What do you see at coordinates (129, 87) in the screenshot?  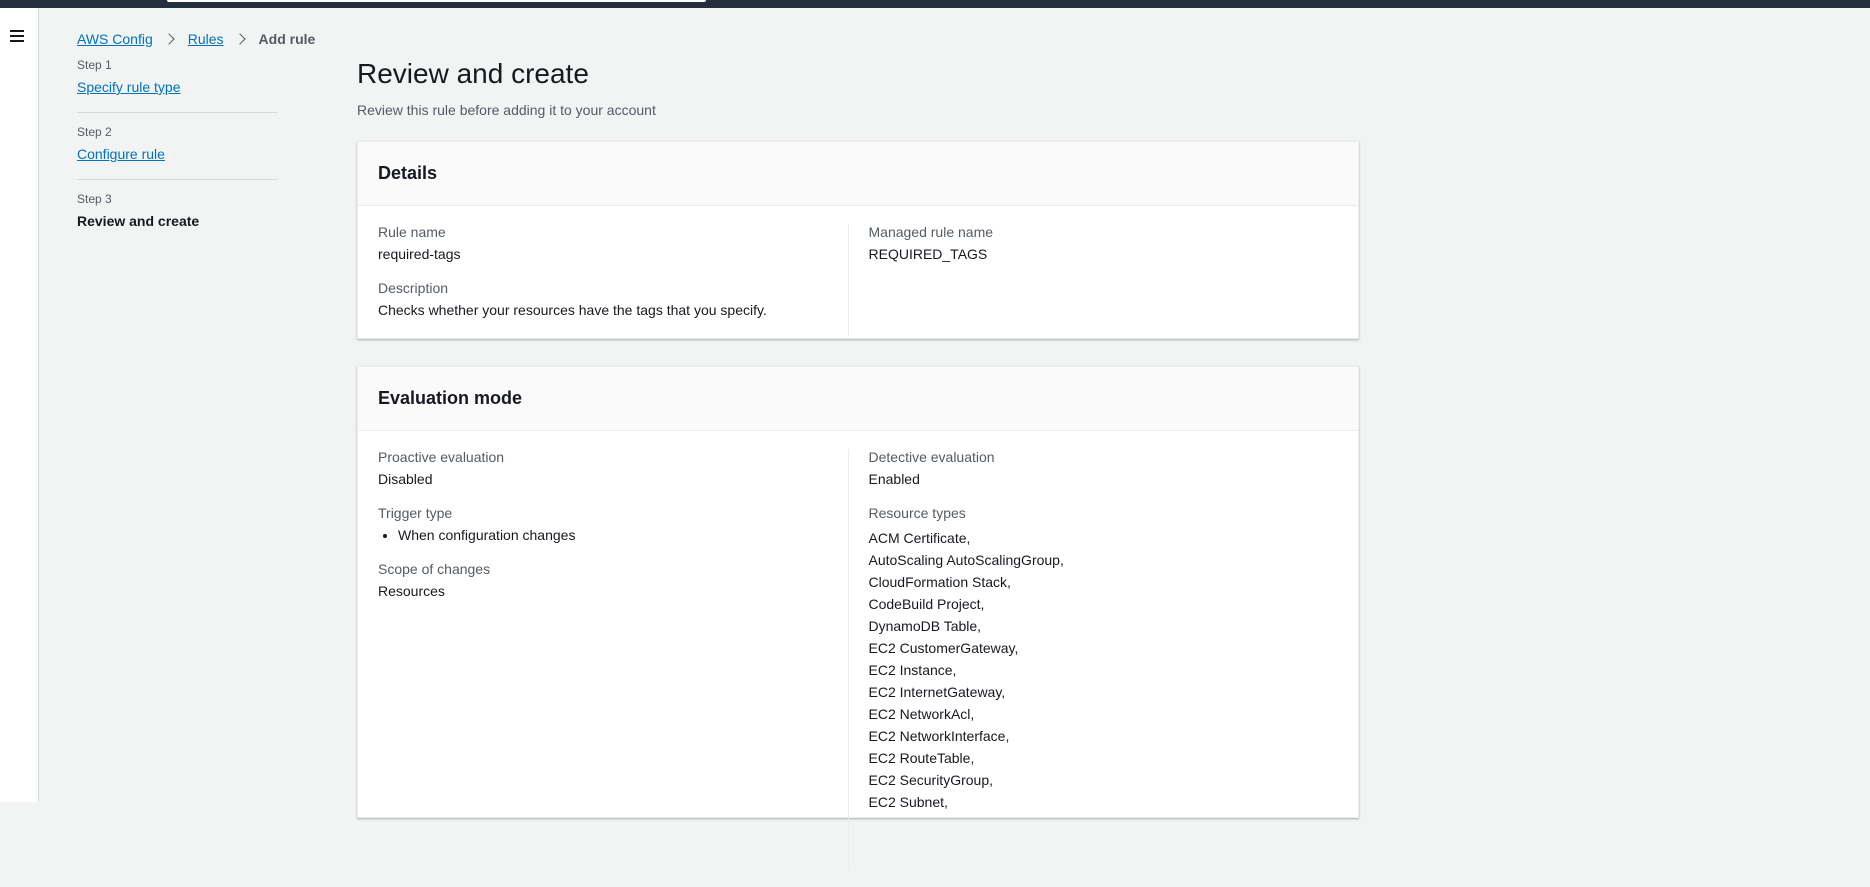 I see `step-link-specify-rule-type: Specify rule type` at bounding box center [129, 87].